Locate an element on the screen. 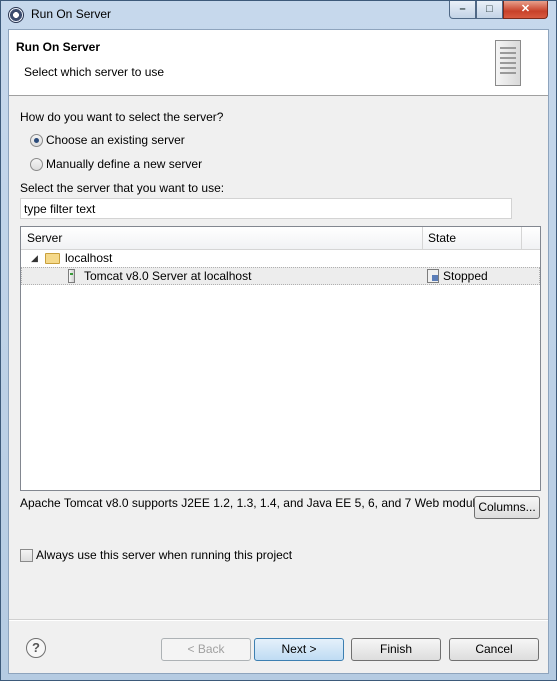  define-new-label: Manually define a new server is located at coordinates (124, 164).